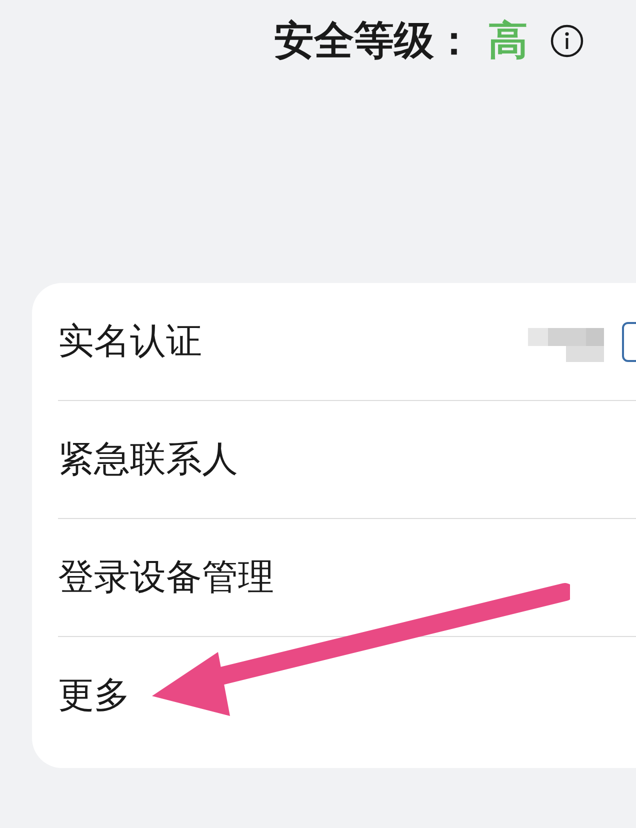 This screenshot has width=636, height=828. What do you see at coordinates (374, 41) in the screenshot?
I see `security-level-label: 安全等级：` at bounding box center [374, 41].